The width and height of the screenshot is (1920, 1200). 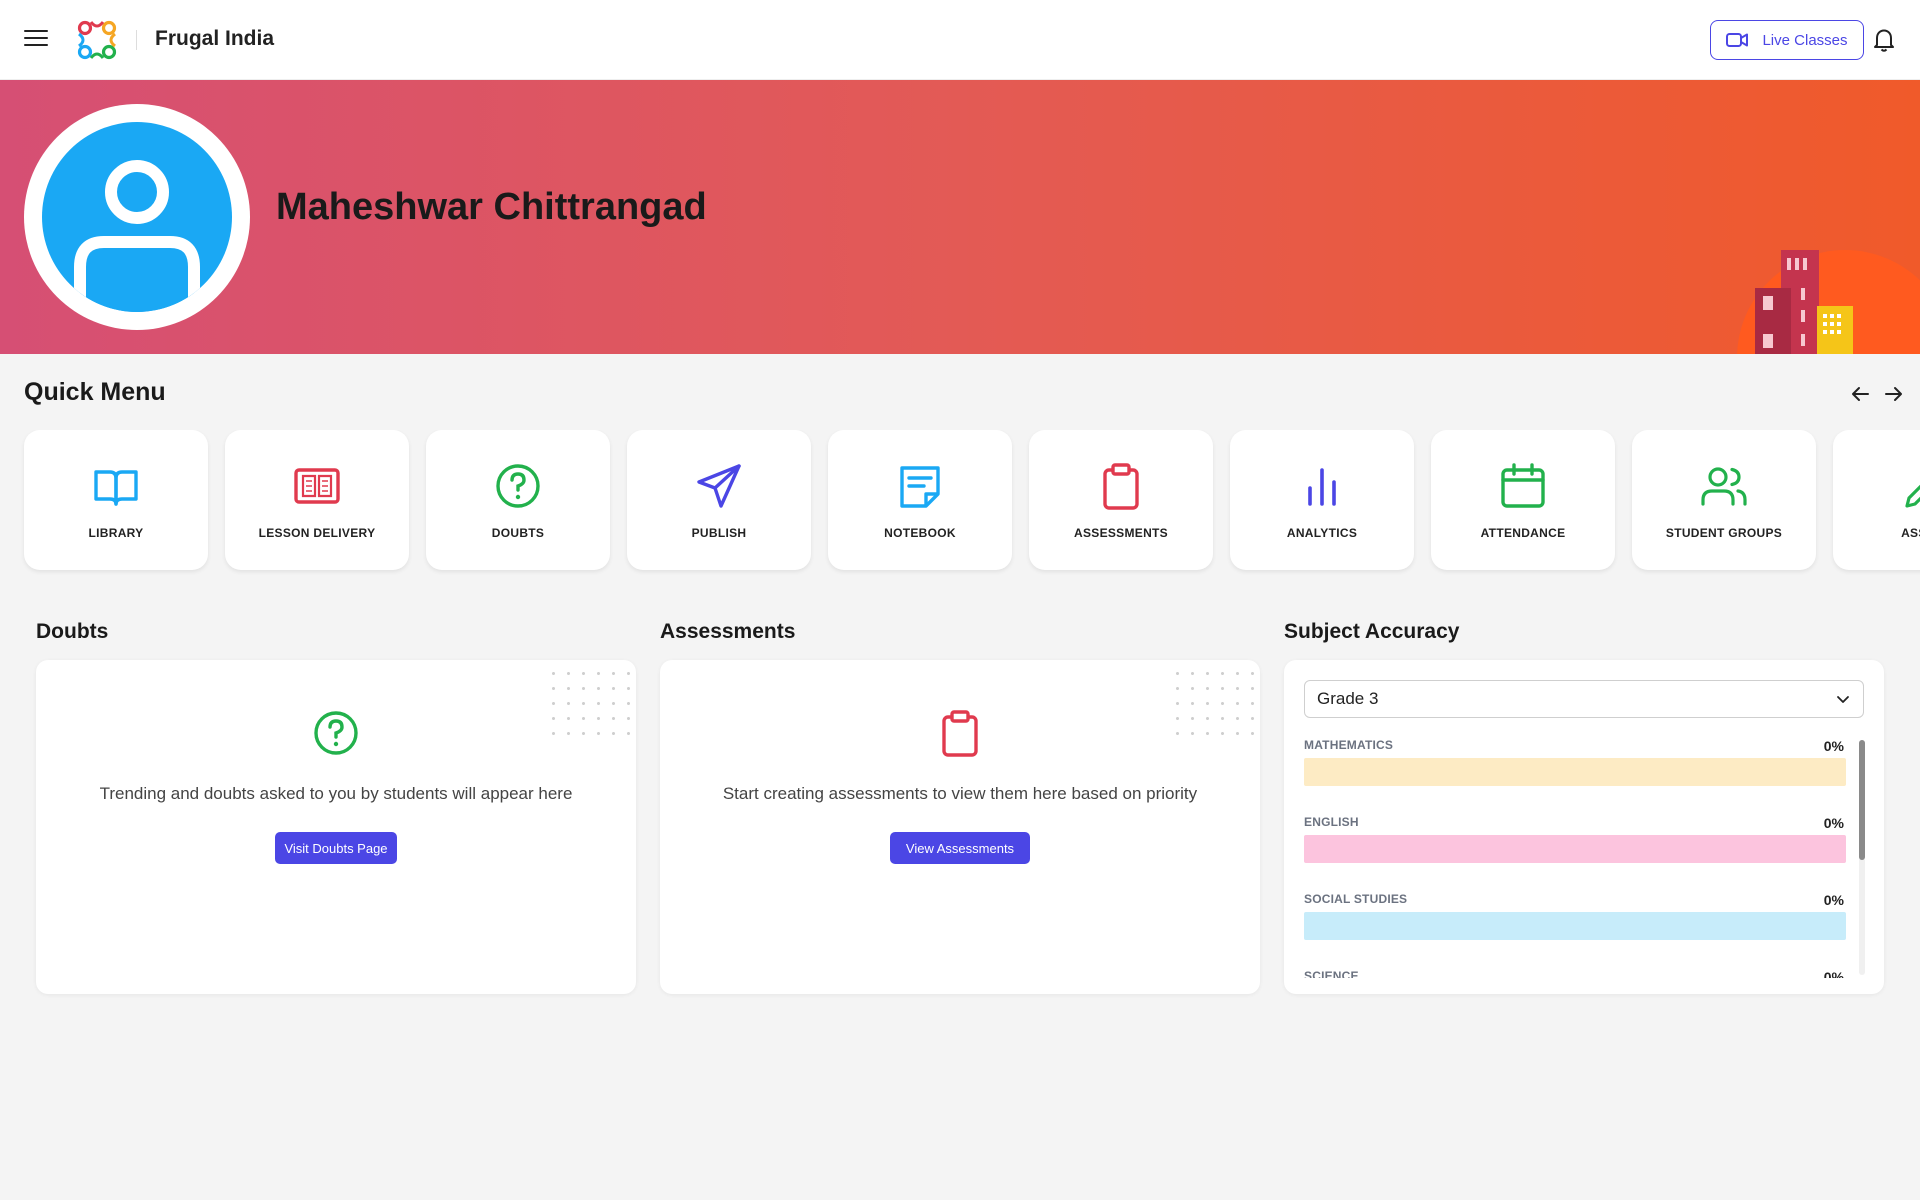 I want to click on live-classes-button: Live Classes, so click(x=1787, y=40).